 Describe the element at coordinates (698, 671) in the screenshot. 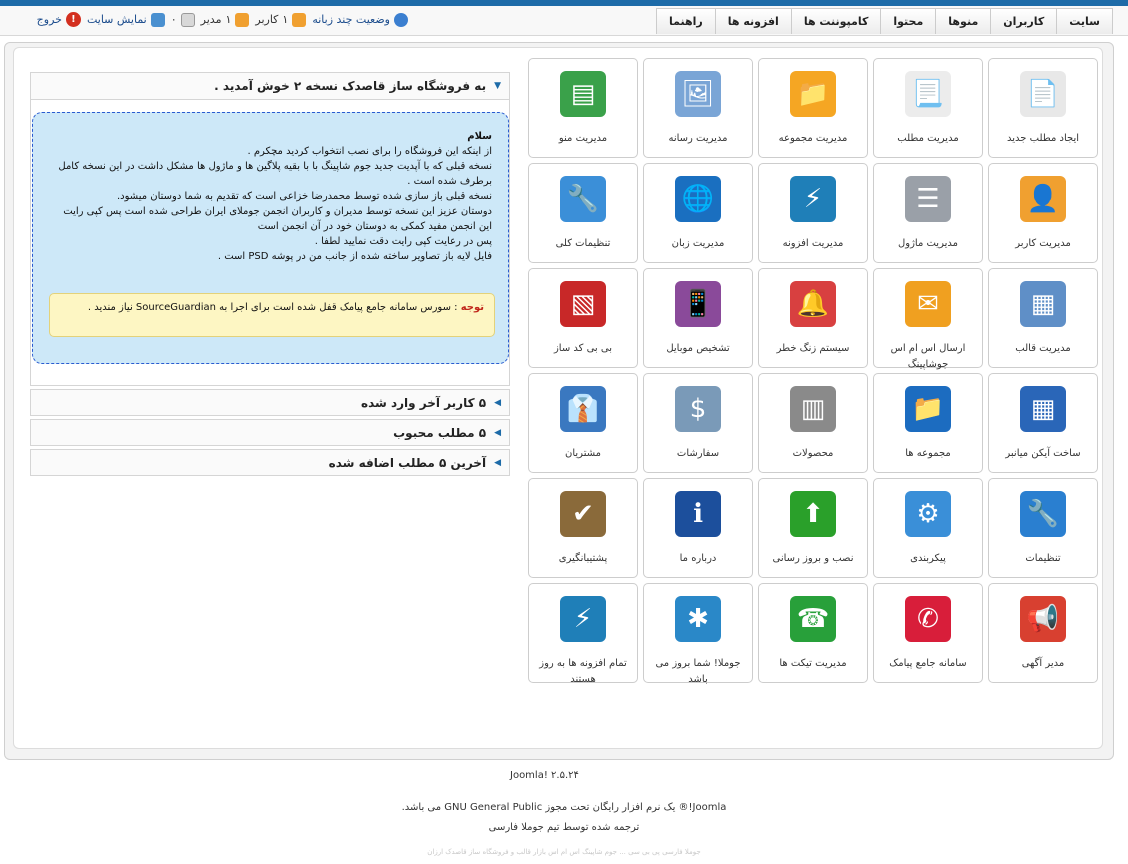

I see `tile-label: جوملا! شما بروز می باشد` at that location.